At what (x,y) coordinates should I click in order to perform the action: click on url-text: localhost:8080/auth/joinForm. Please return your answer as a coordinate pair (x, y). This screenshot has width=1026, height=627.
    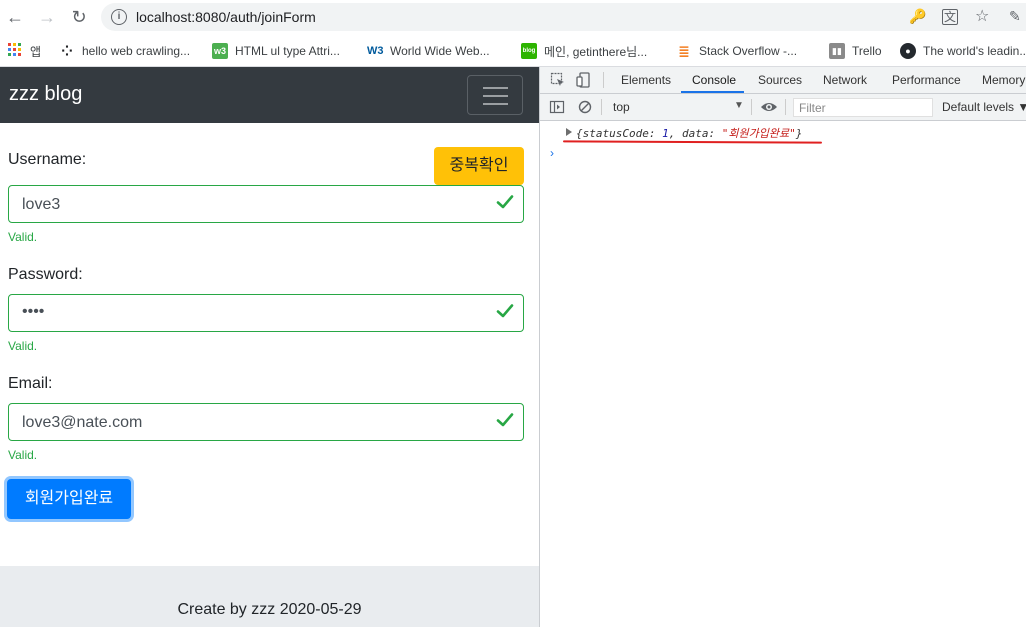
    Looking at the image, I should click on (226, 17).